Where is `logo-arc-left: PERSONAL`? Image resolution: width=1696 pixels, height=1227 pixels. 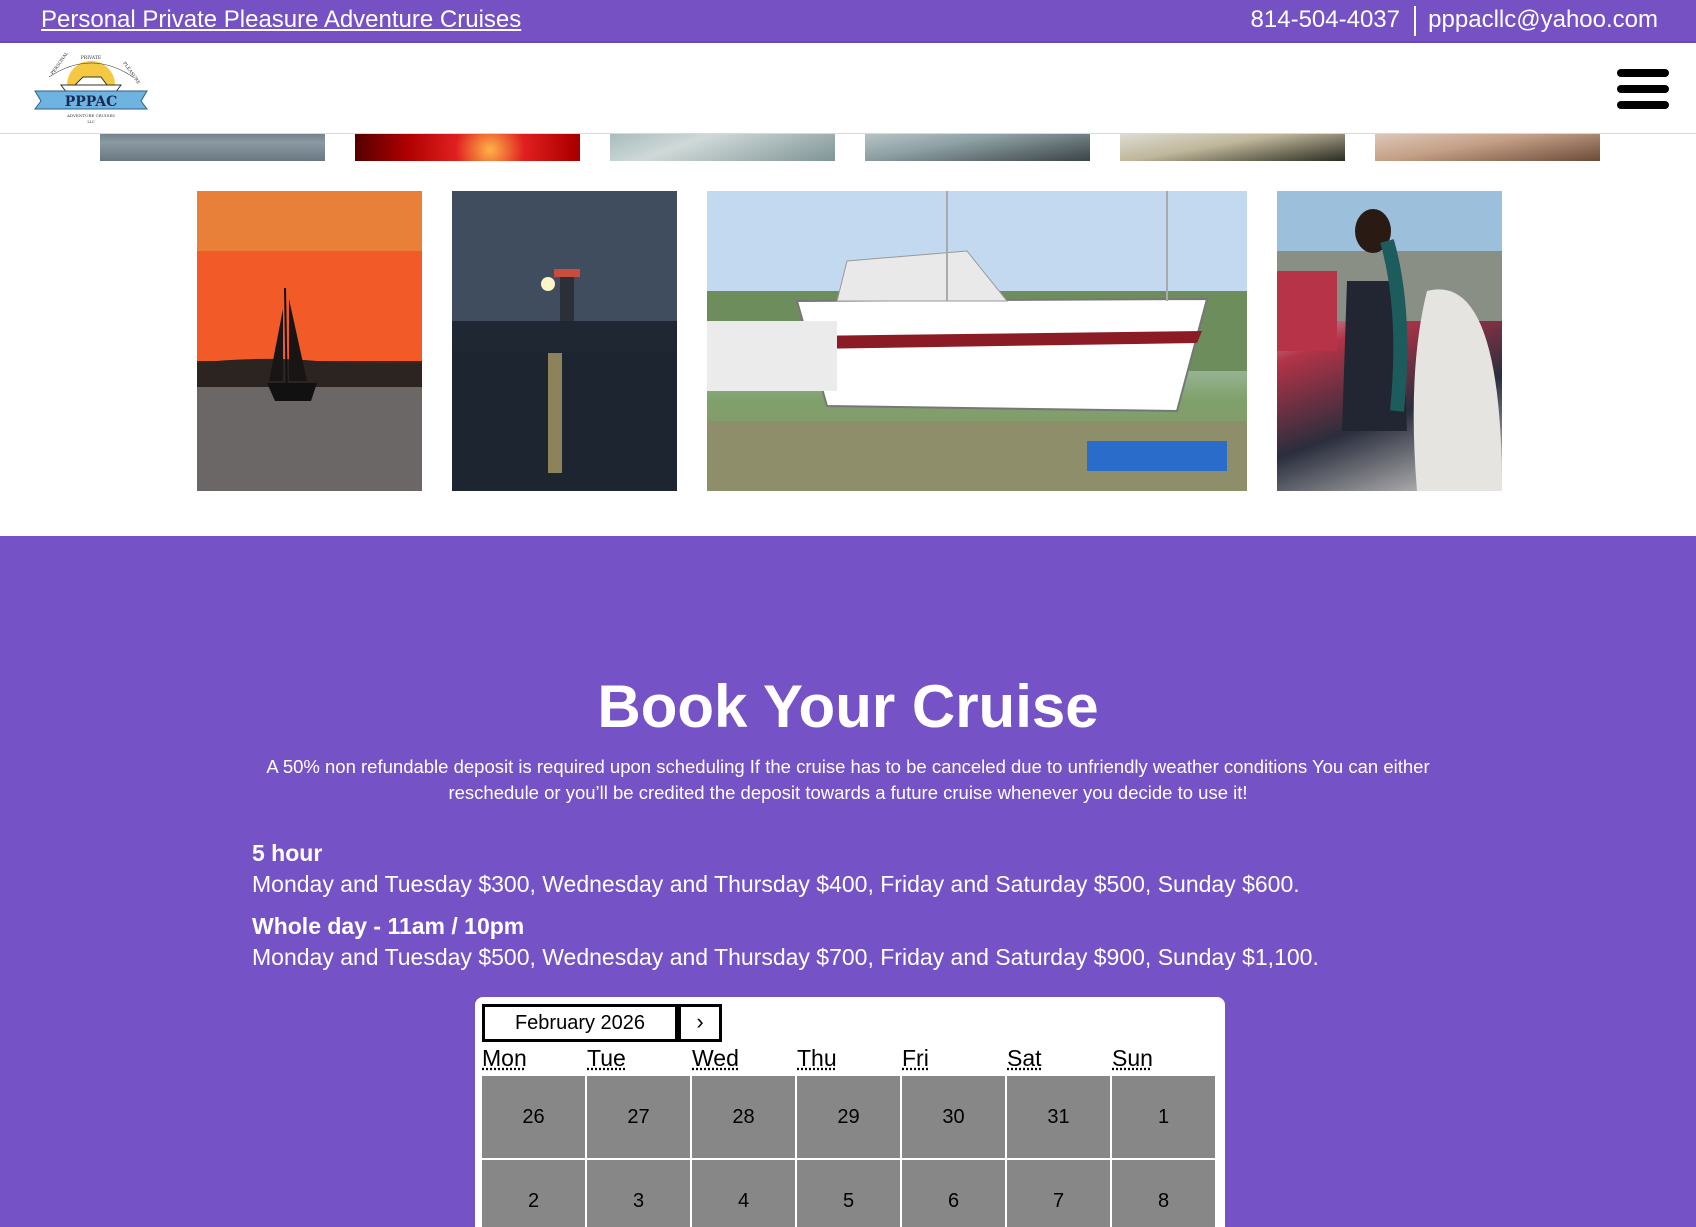 logo-arc-left: PERSONAL is located at coordinates (60, 63).